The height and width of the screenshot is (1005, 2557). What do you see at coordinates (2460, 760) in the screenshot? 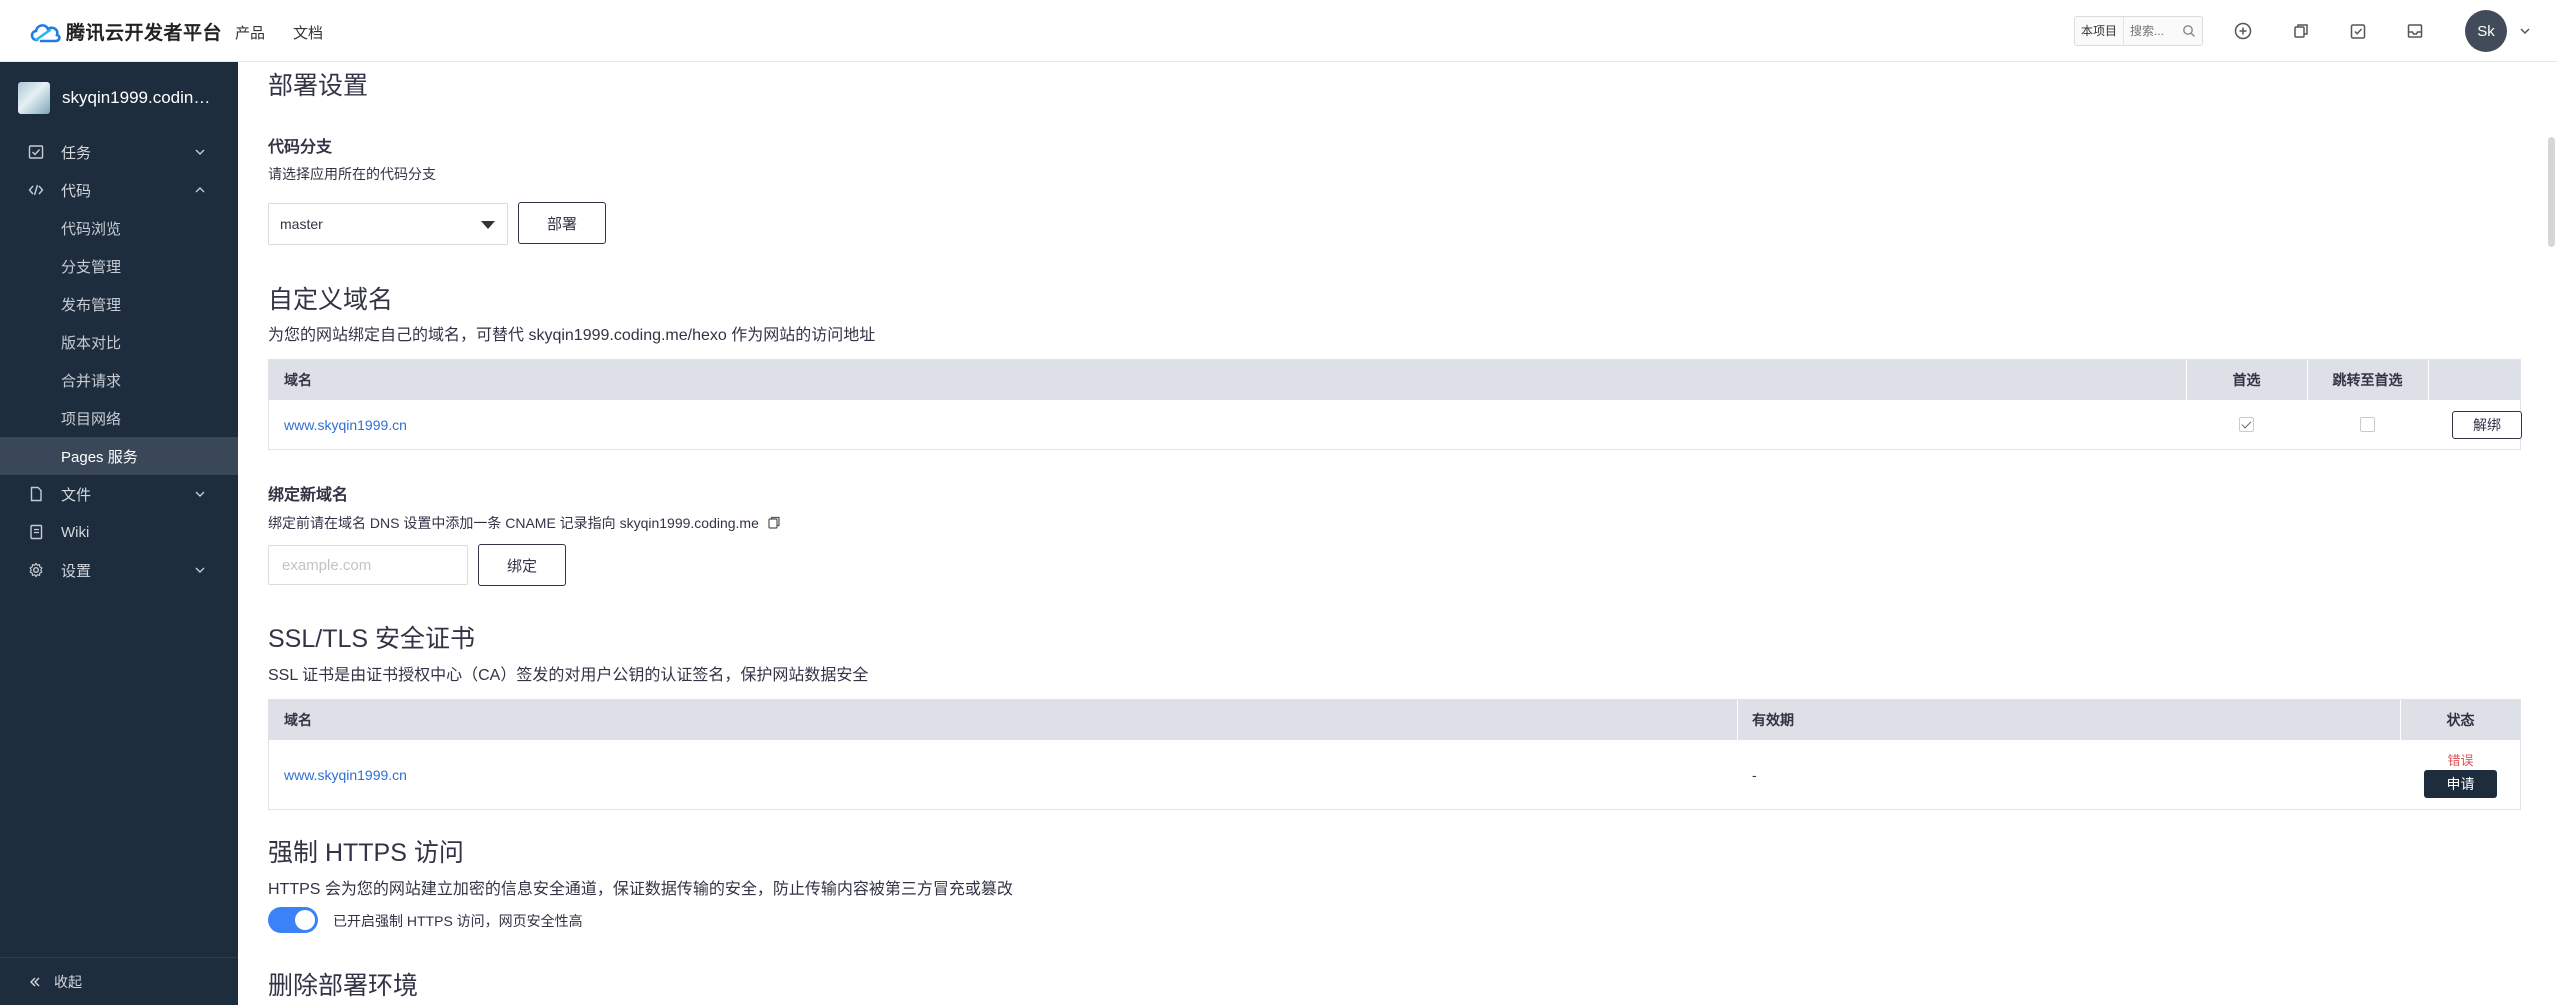
I see `status-badge: 错误` at bounding box center [2460, 760].